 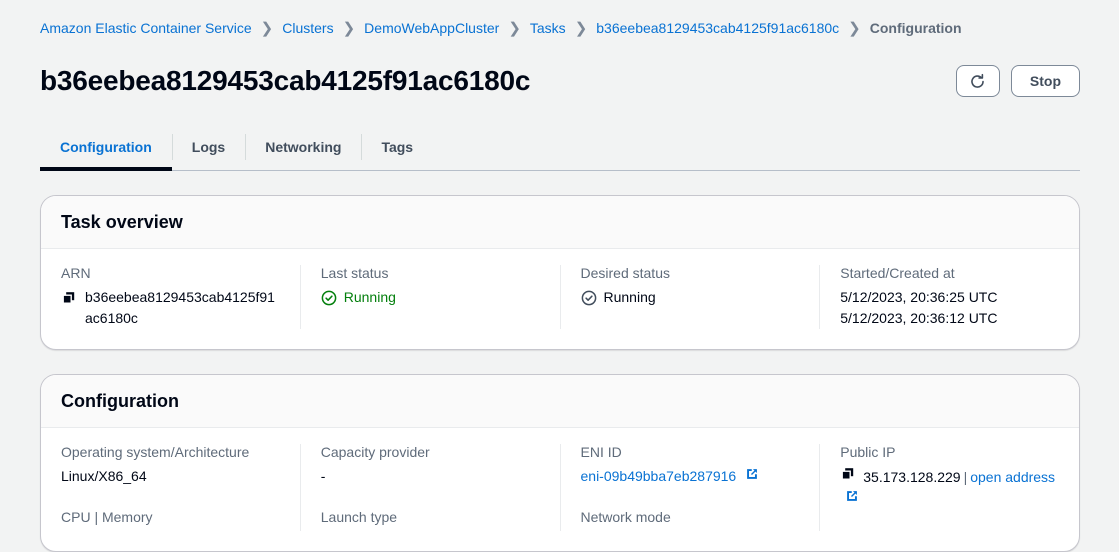 What do you see at coordinates (897, 273) in the screenshot?
I see `field-label-started-created: Started/Created at` at bounding box center [897, 273].